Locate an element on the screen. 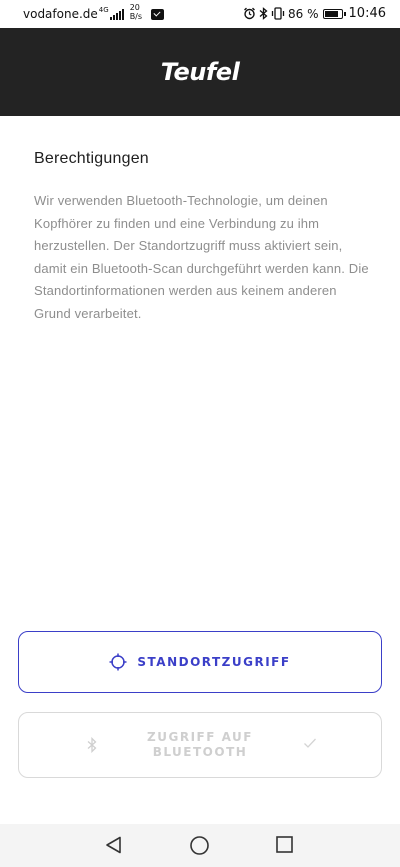 The image size is (400, 867). battery-icon is located at coordinates (334, 13).